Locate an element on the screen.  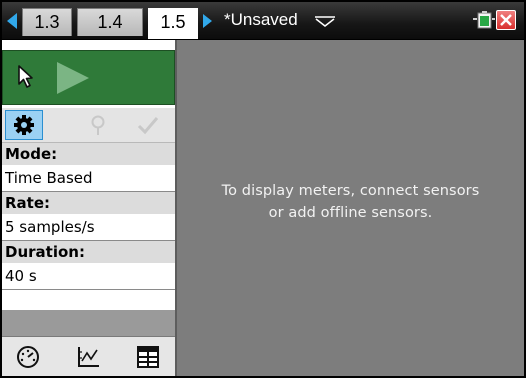
chevron-down-icon is located at coordinates (325, 21).